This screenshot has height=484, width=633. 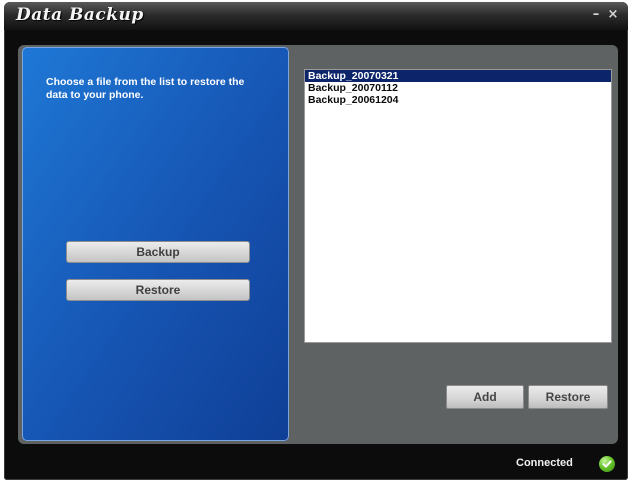 I want to click on list-item: Backup_20061204, so click(x=458, y=100).